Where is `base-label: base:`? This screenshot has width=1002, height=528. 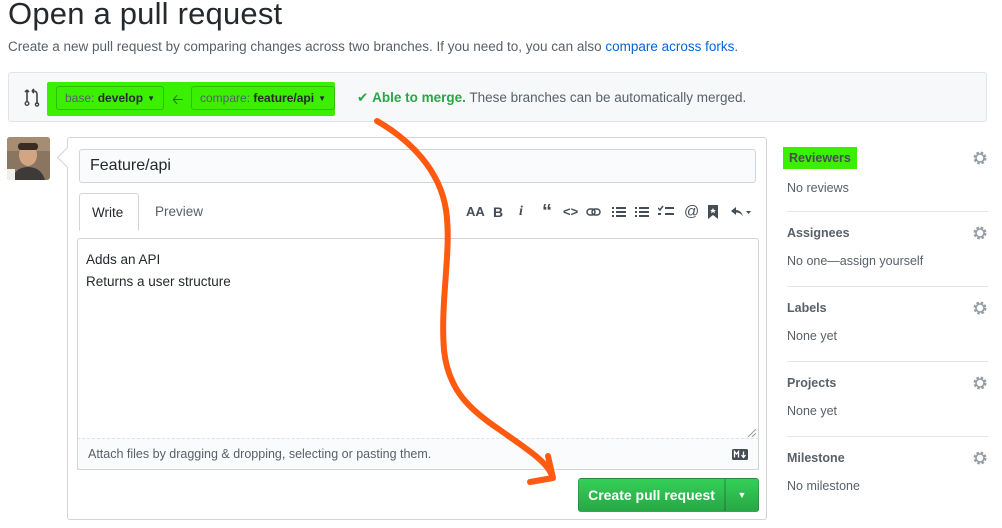 base-label: base: is located at coordinates (80, 98).